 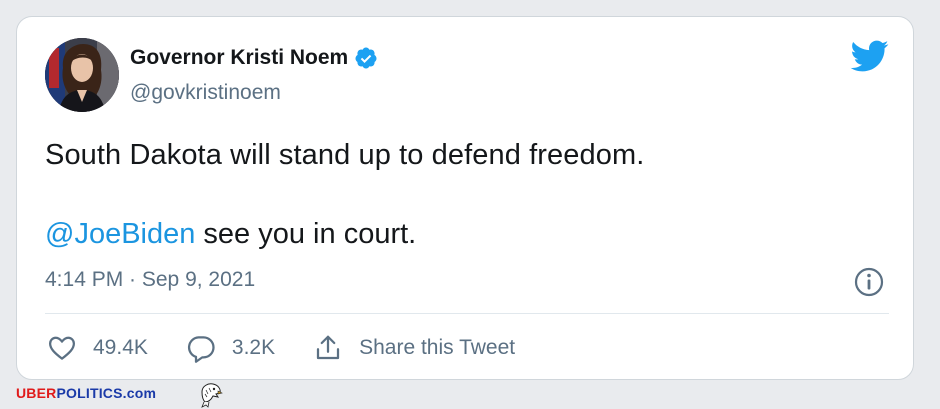 I want to click on watermark-brand: UBERPOLITICS.com, so click(x=86, y=393).